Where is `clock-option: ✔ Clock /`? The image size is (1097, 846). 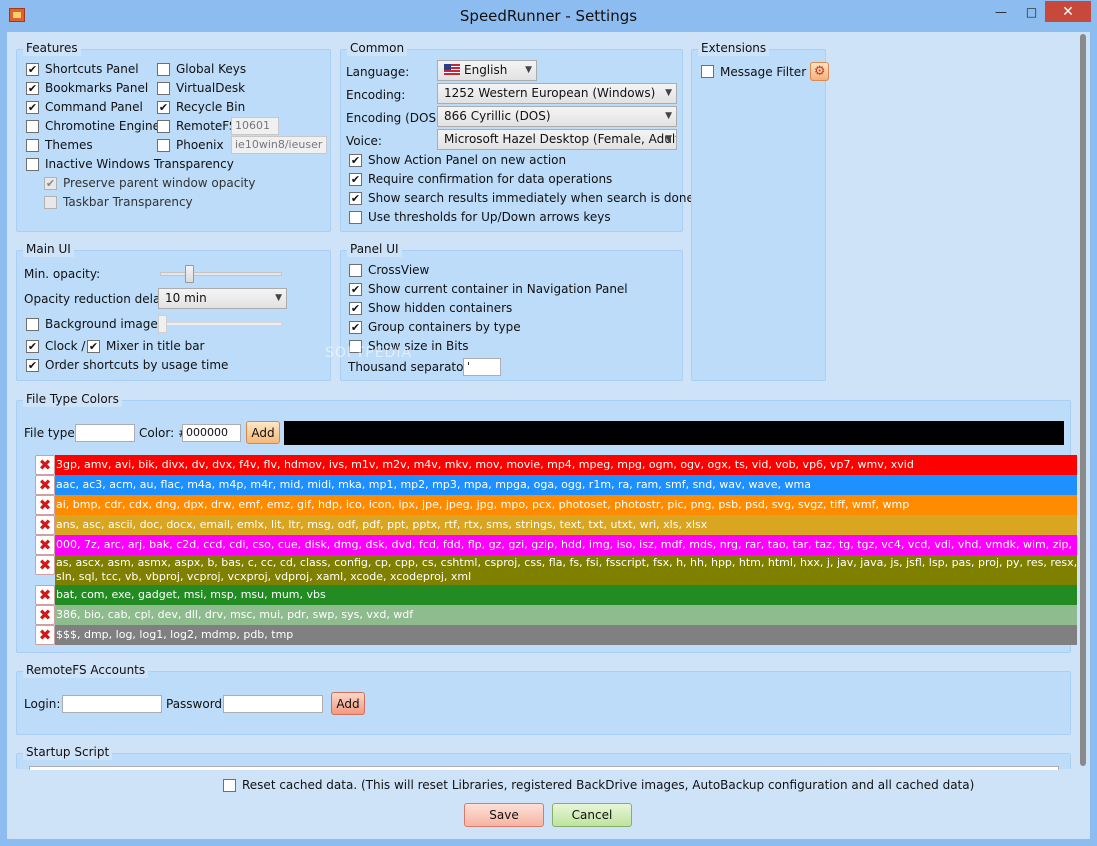
clock-option: ✔ Clock / is located at coordinates (55, 346).